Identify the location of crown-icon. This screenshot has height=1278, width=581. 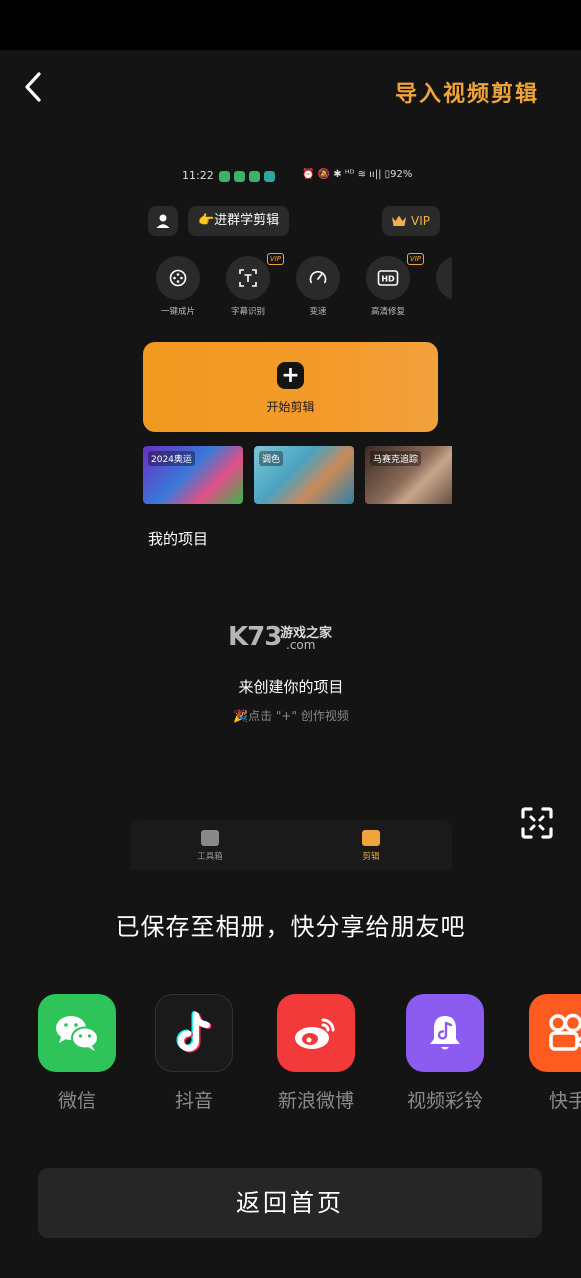
(399, 220).